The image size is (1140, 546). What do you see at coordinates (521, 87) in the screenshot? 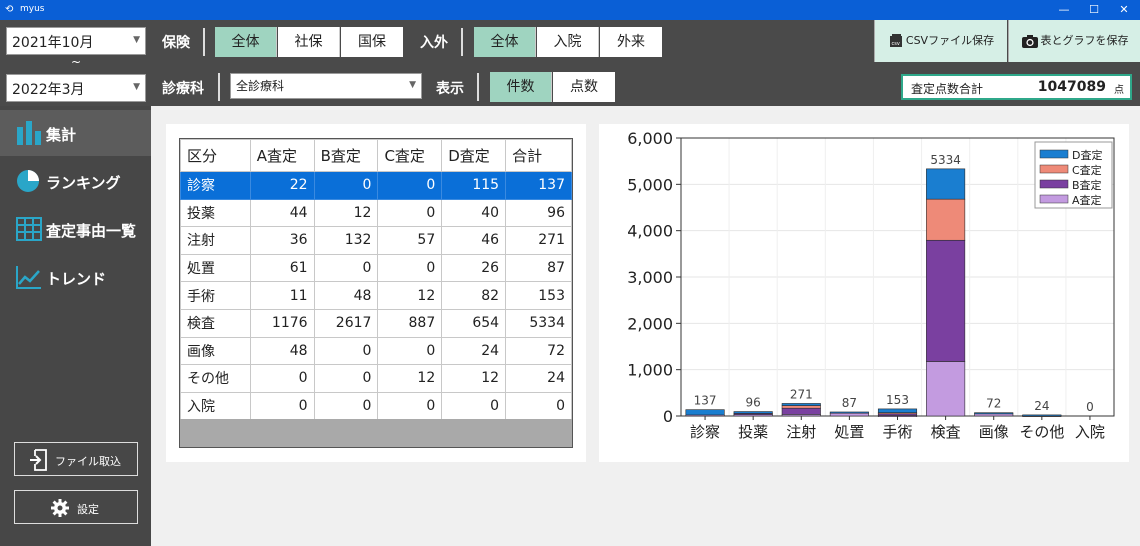
I see `display-count-button: 件数` at bounding box center [521, 87].